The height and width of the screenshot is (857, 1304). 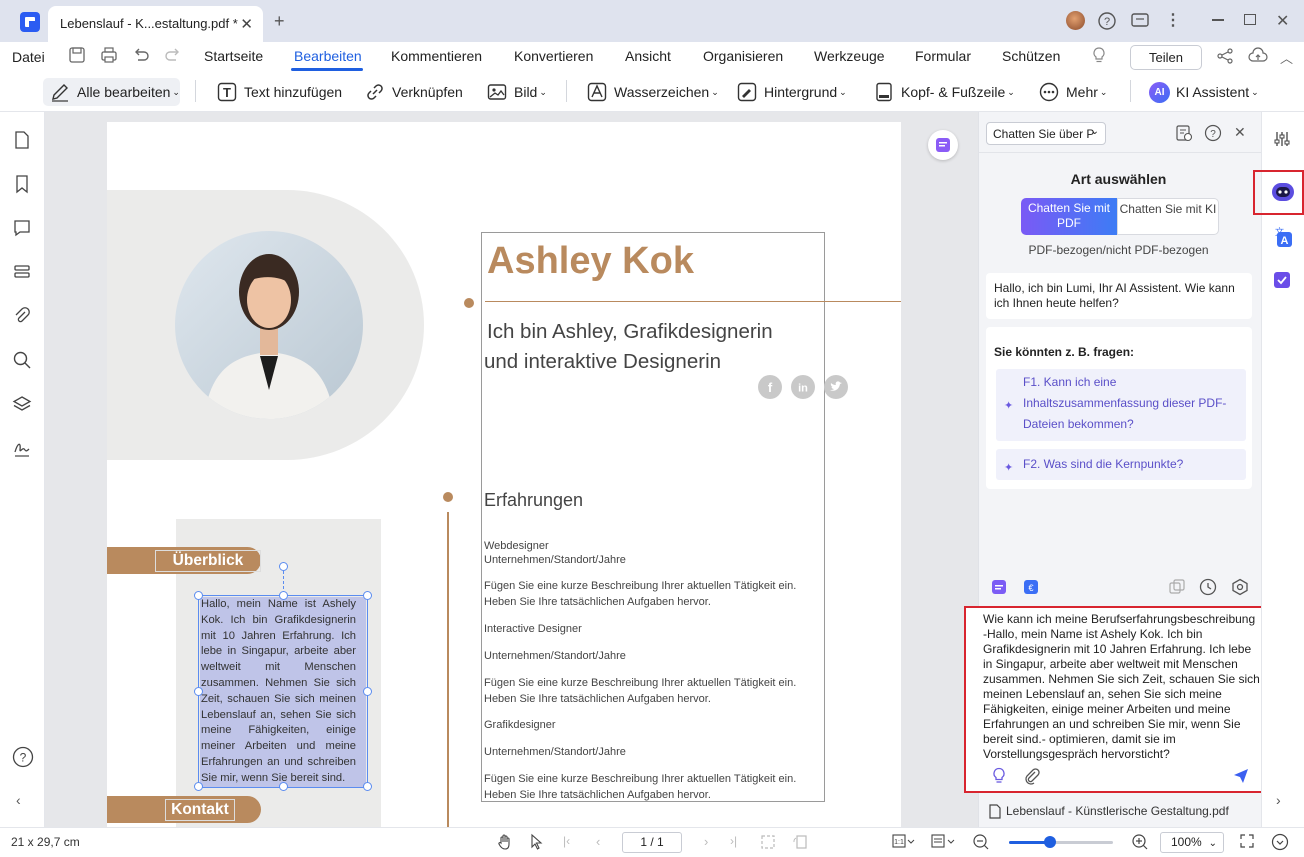 What do you see at coordinates (1247, 841) in the screenshot?
I see `fullscreen-icon` at bounding box center [1247, 841].